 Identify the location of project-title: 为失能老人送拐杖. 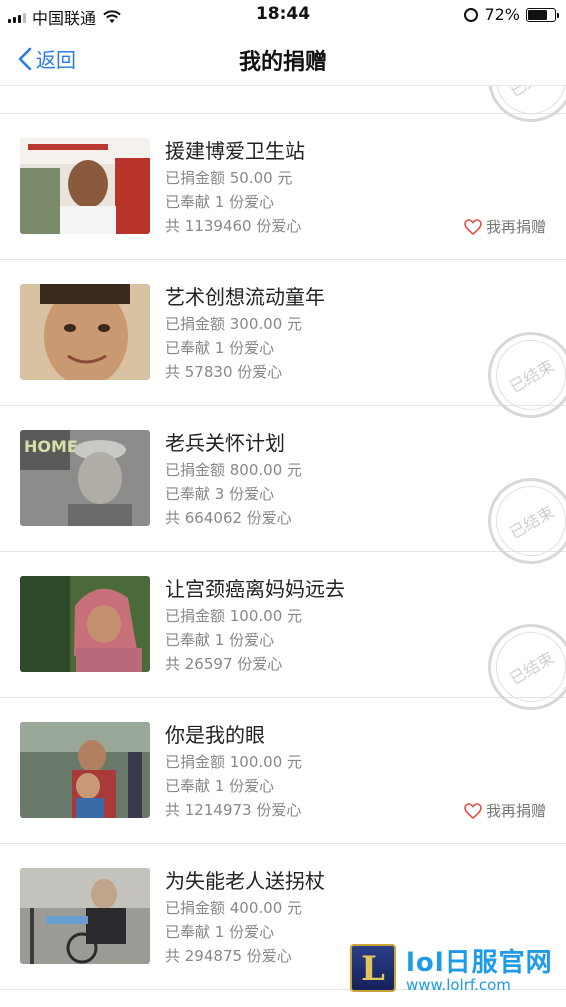
(245, 881).